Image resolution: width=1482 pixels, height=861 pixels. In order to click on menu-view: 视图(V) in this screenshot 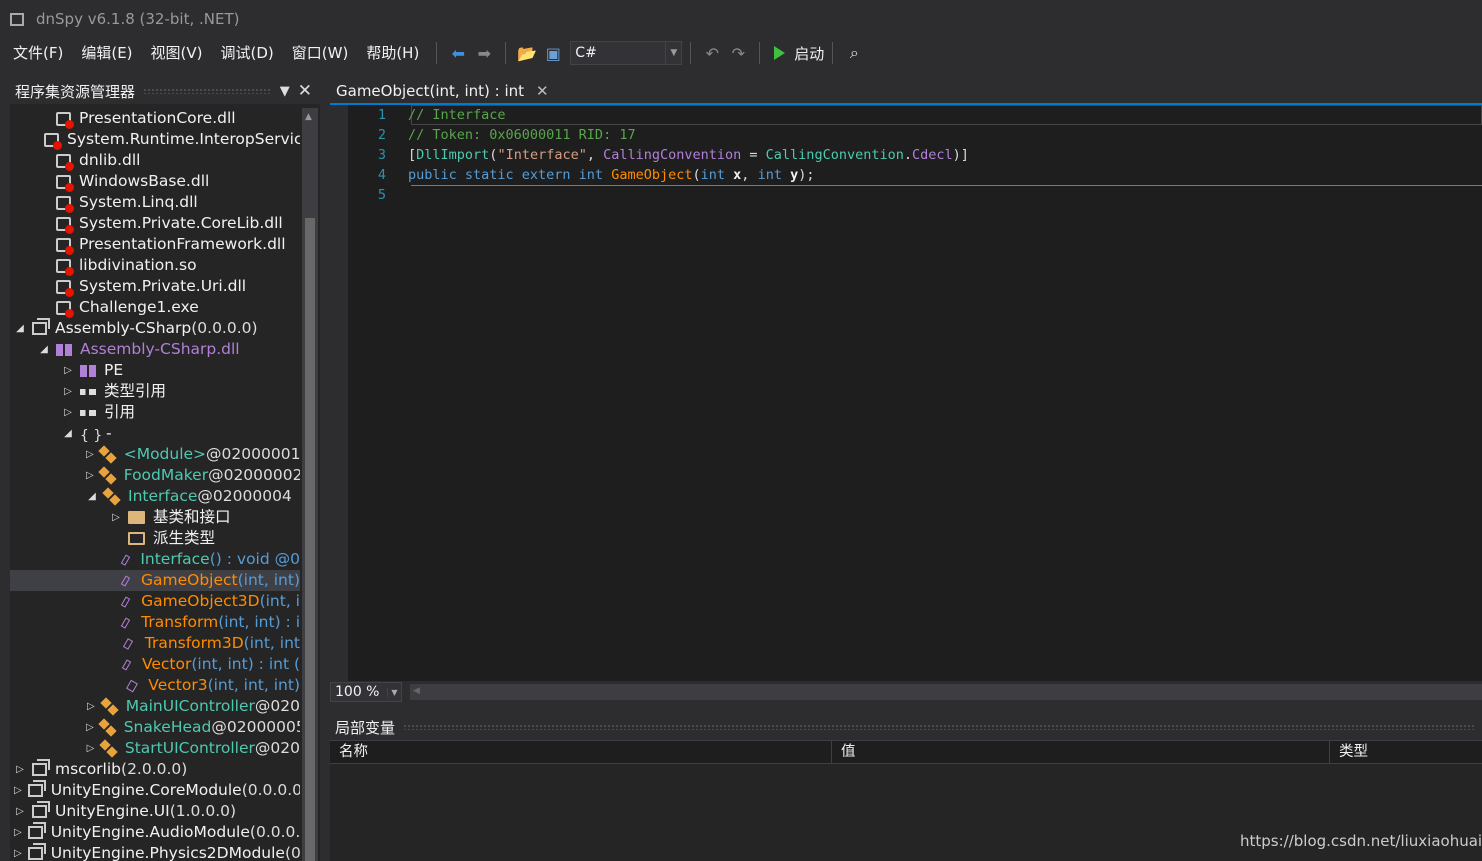, I will do `click(177, 53)`.